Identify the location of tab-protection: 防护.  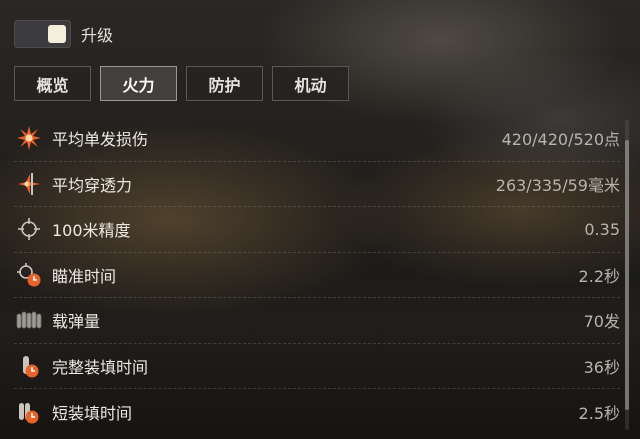
(224, 83).